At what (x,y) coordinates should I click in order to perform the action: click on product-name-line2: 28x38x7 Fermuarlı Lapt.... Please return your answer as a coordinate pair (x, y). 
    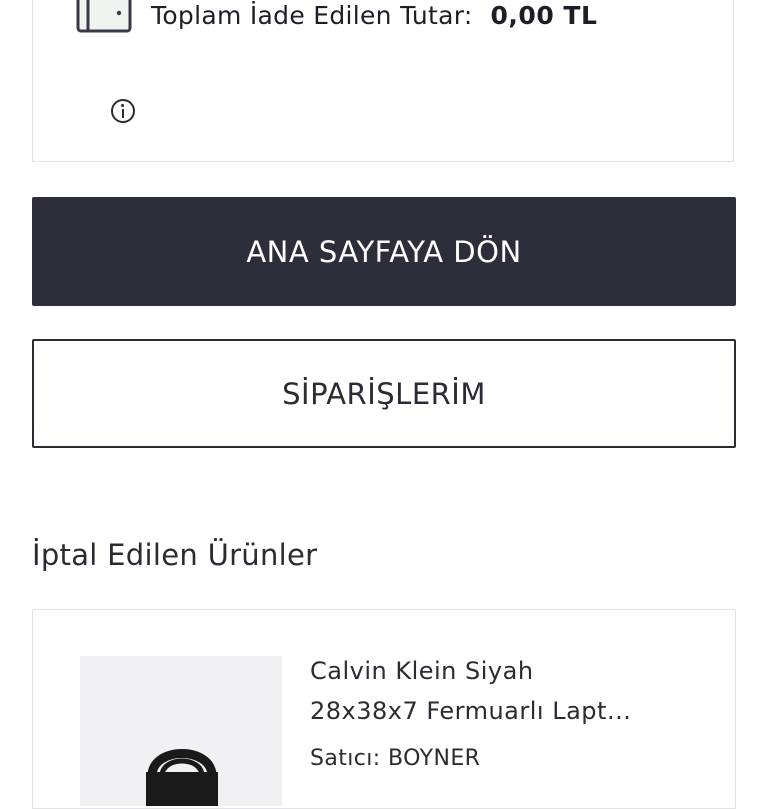
    Looking at the image, I should click on (471, 711).